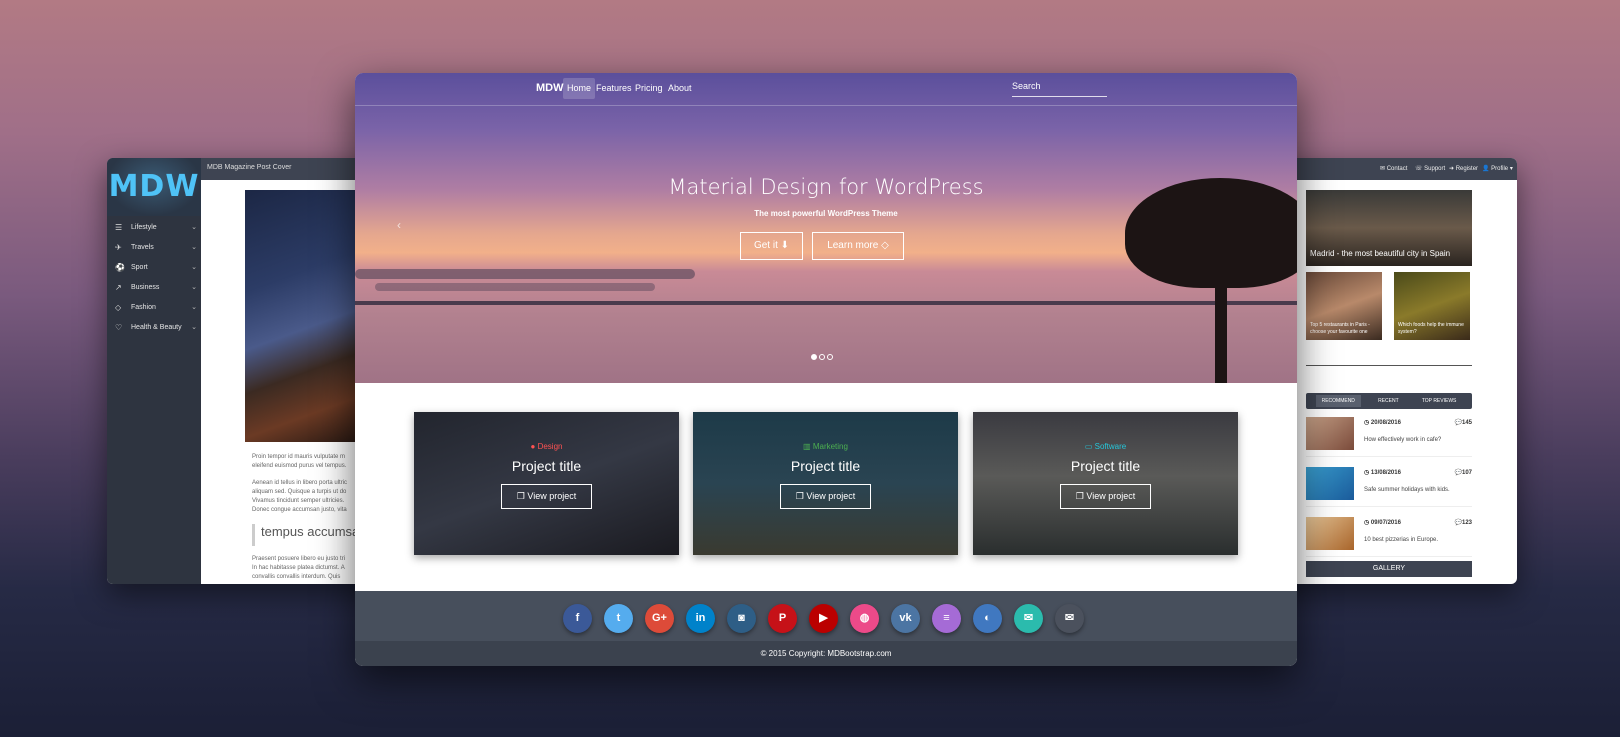 The image size is (1620, 737). I want to click on youtube-icon: ▶, so click(823, 618).